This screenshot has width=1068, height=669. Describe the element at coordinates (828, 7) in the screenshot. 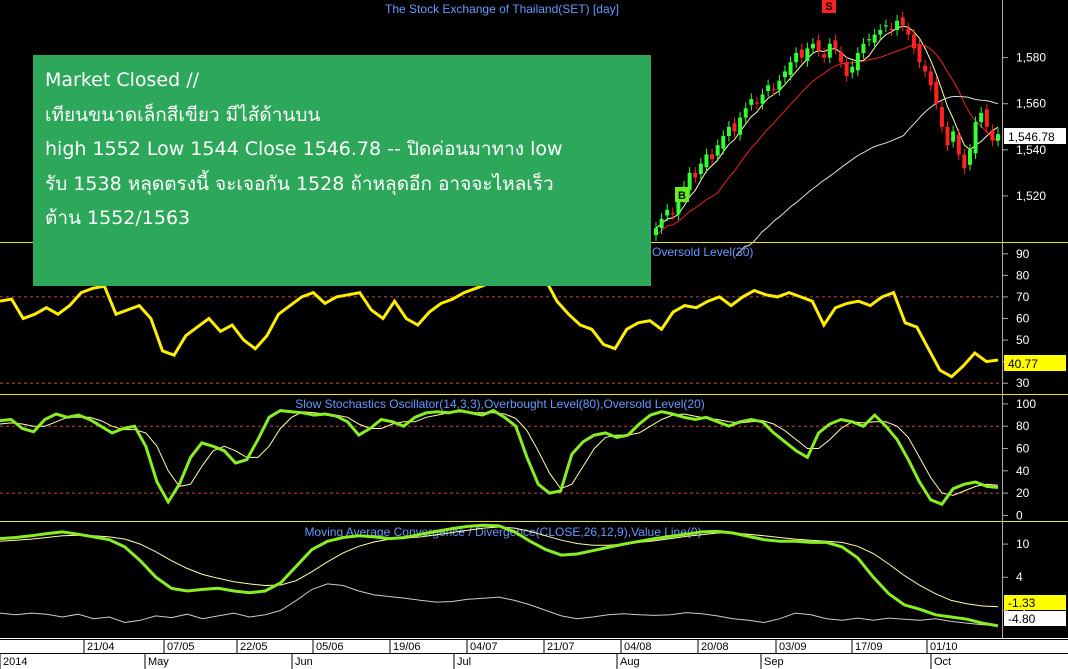

I see `sell-signal-label: S` at that location.